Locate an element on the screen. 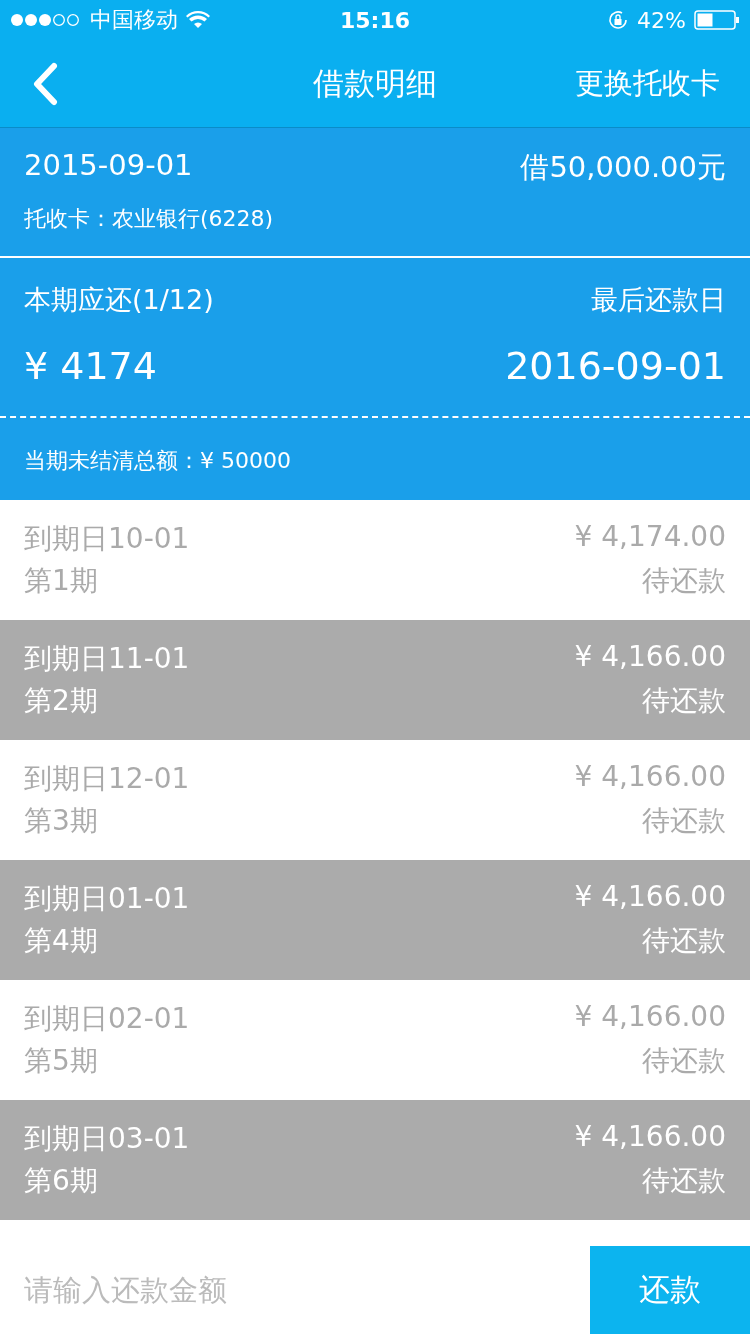 The width and height of the screenshot is (750, 1334). signal-icon is located at coordinates (46, 20).